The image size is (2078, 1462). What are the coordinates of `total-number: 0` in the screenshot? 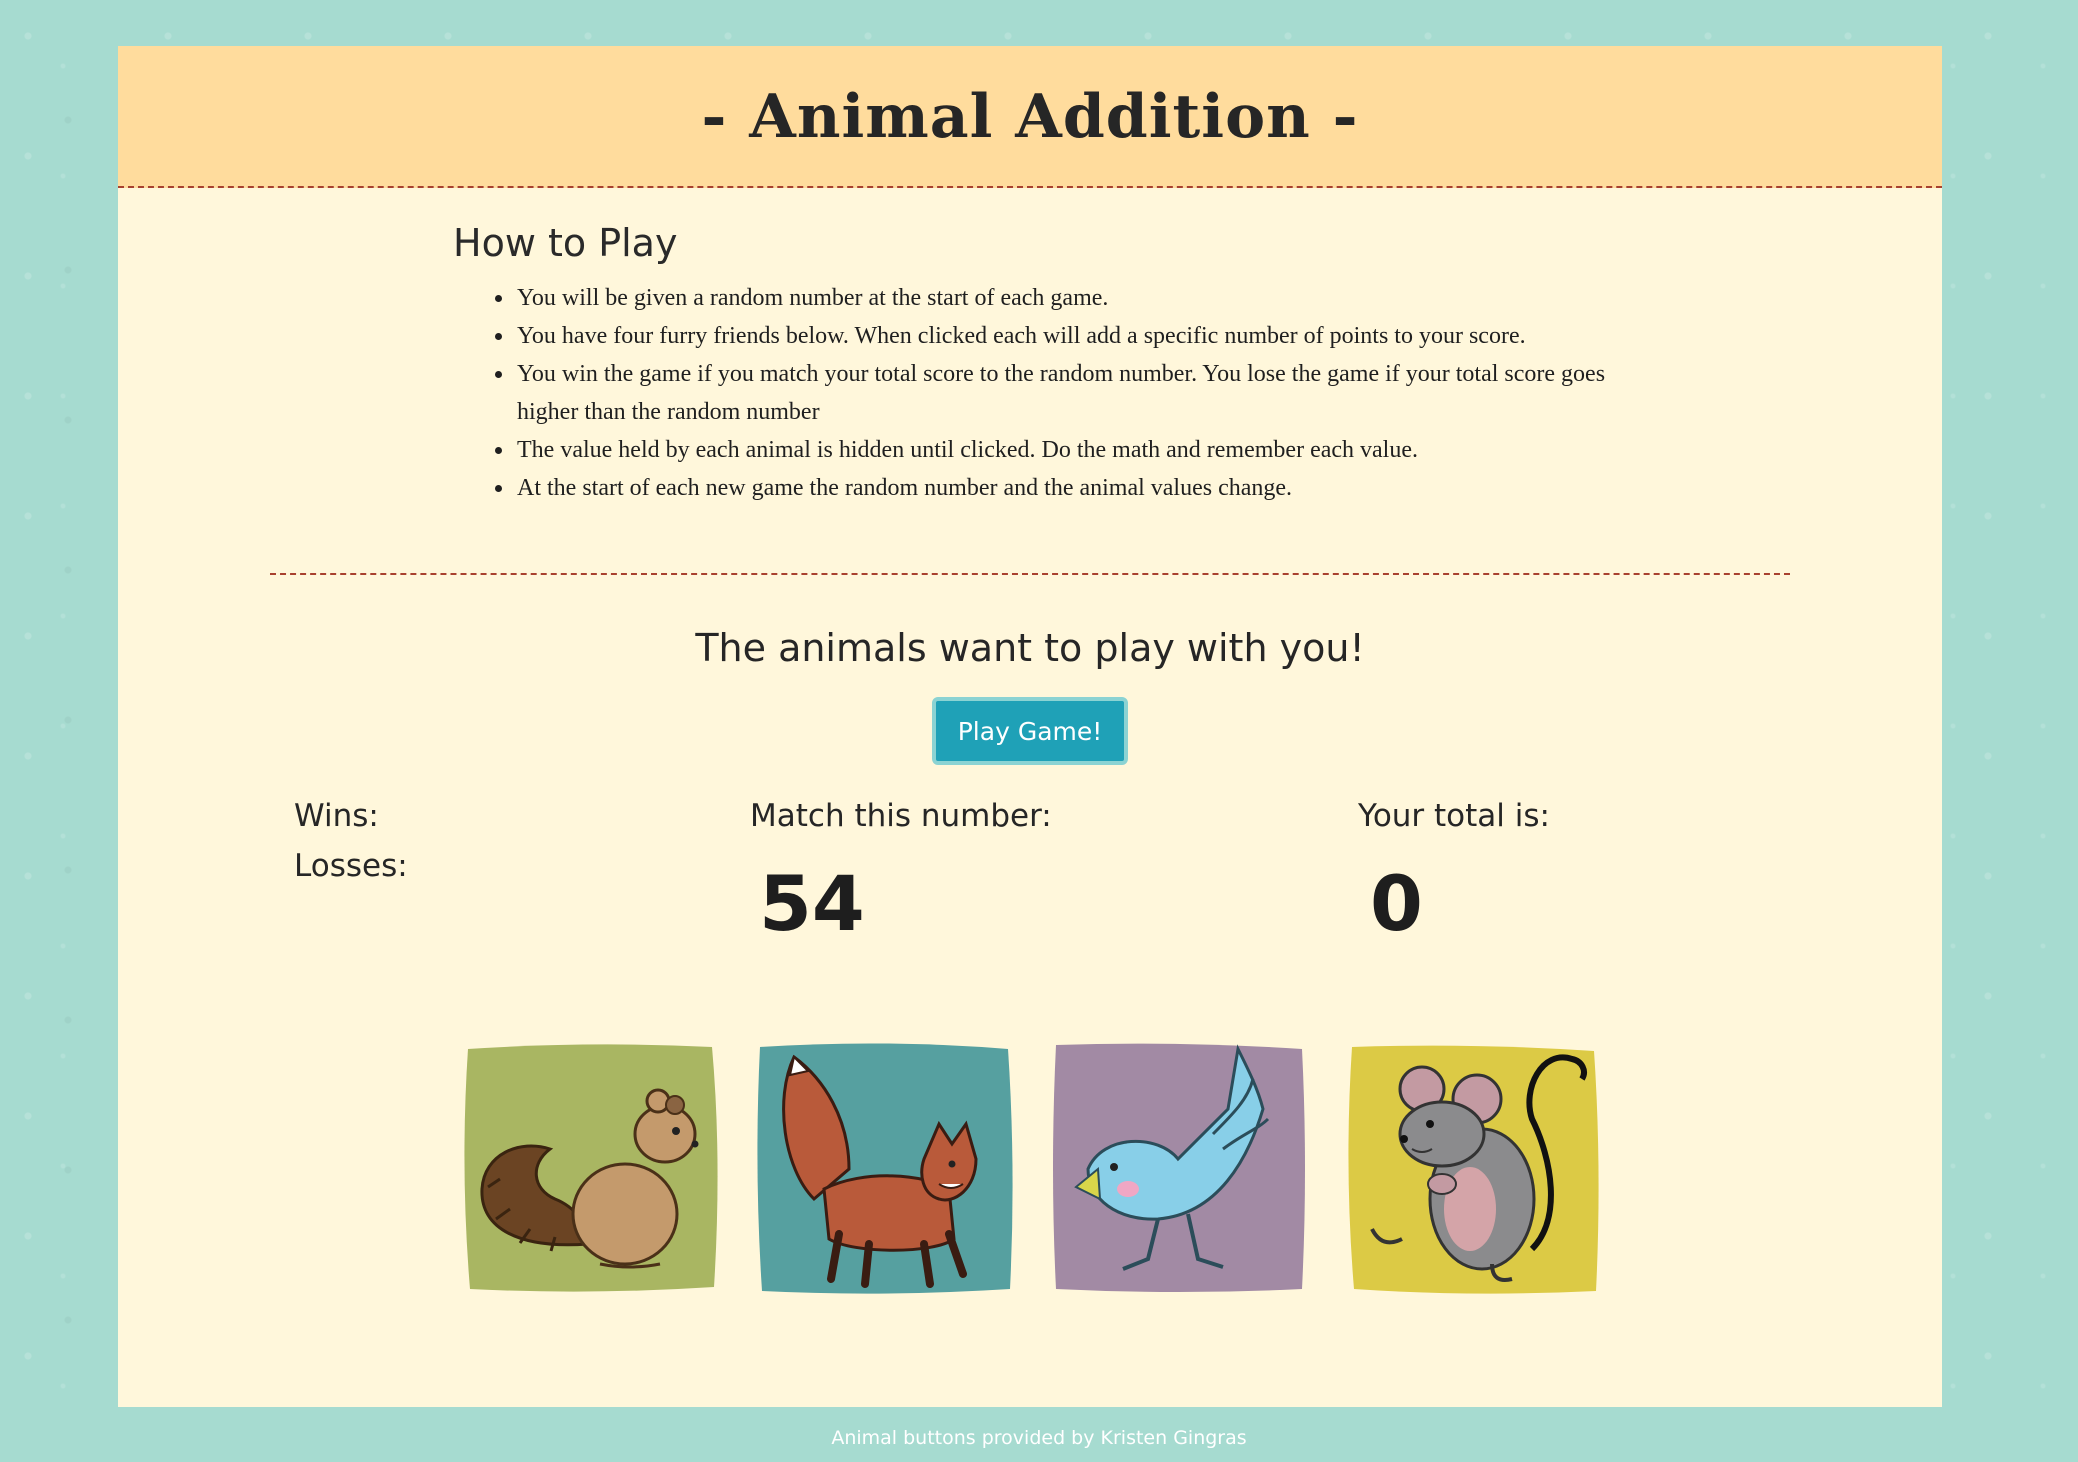 It's located at (1396, 903).